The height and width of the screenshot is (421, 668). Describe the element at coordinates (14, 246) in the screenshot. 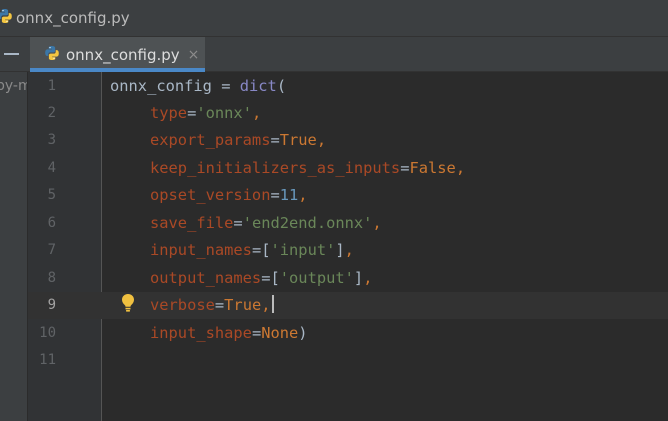

I see `project-panel: py-m` at that location.